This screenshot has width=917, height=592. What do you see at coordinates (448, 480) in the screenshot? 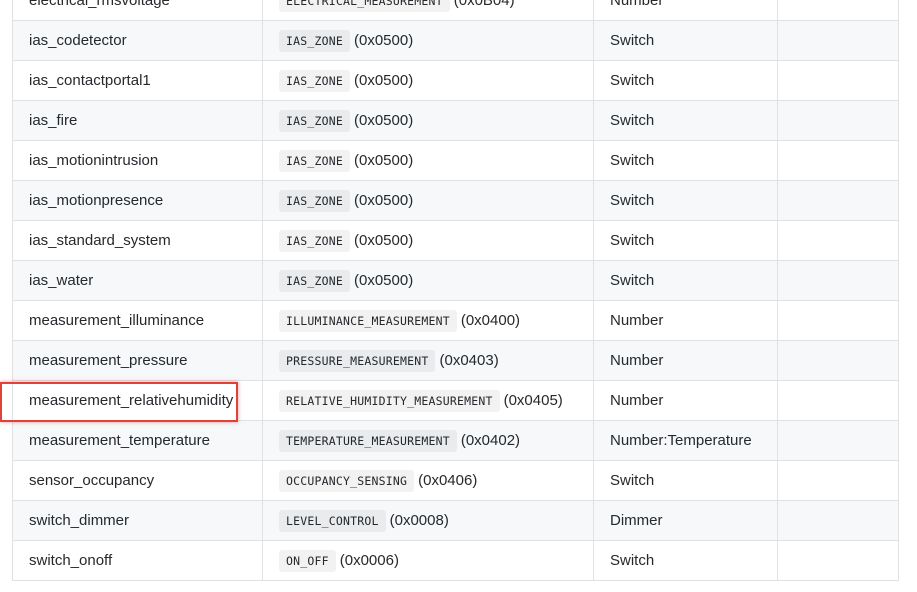
I see `cluster-id: (0x0406)` at bounding box center [448, 480].